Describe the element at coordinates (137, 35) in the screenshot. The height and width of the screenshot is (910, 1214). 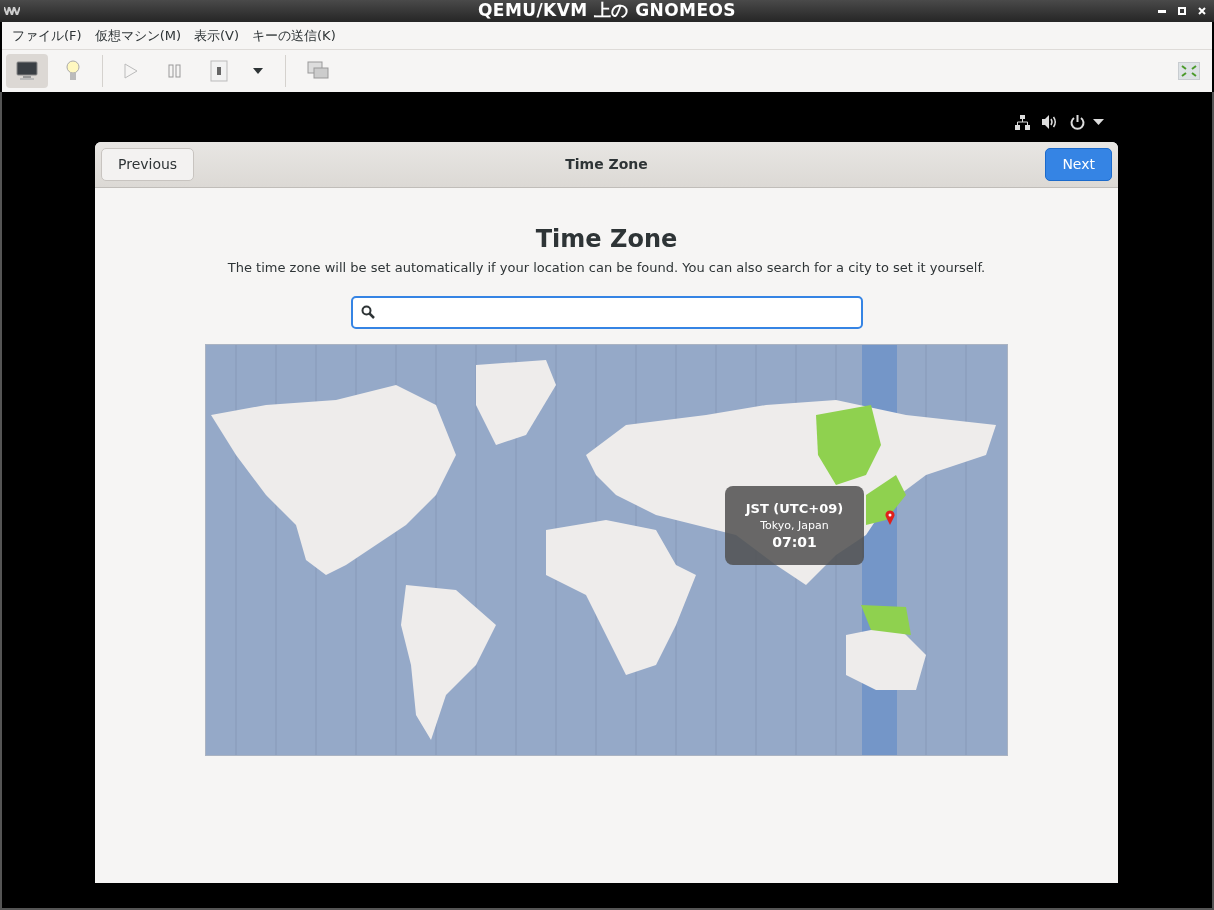
I see `menu-item: 仮想マシン(M)` at that location.